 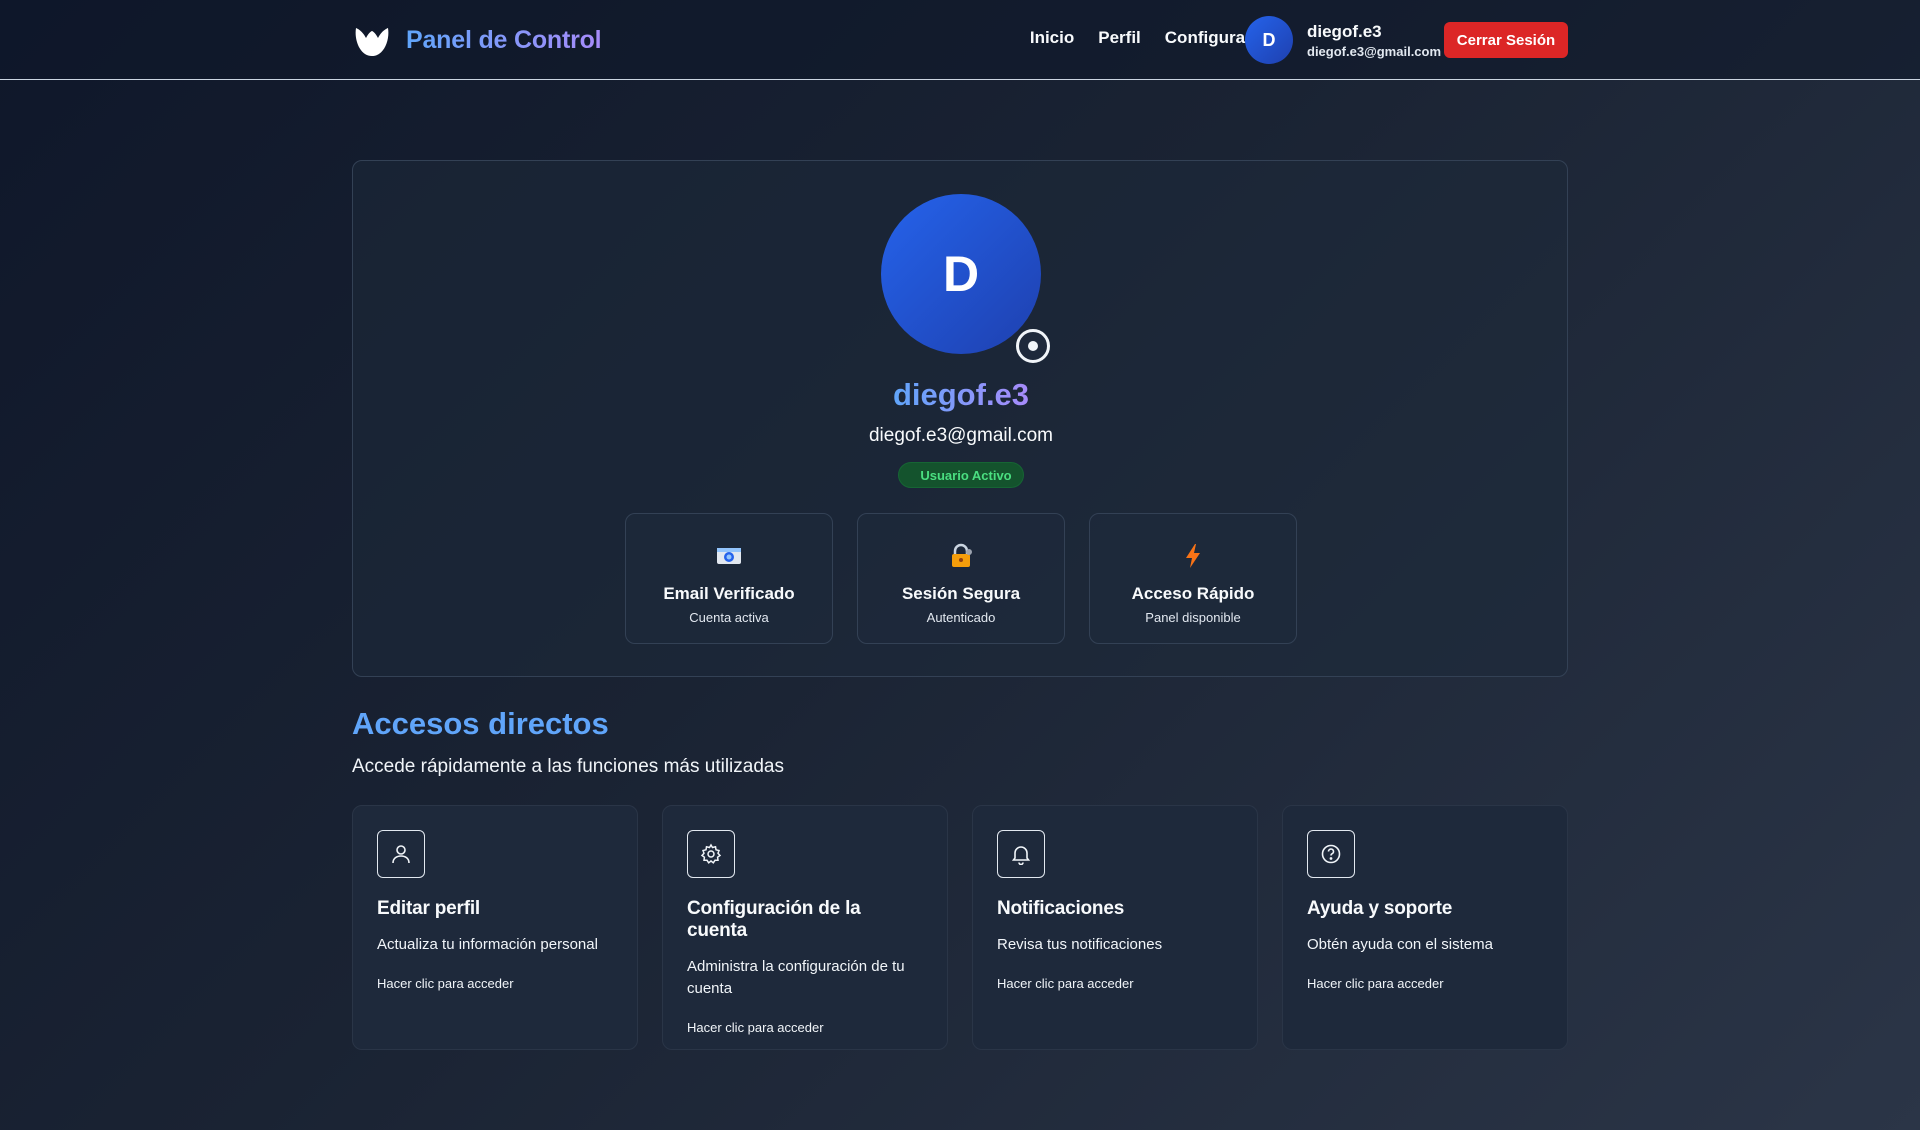 What do you see at coordinates (774, 919) in the screenshot?
I see `shortcut-title: Configuración de la cuenta` at bounding box center [774, 919].